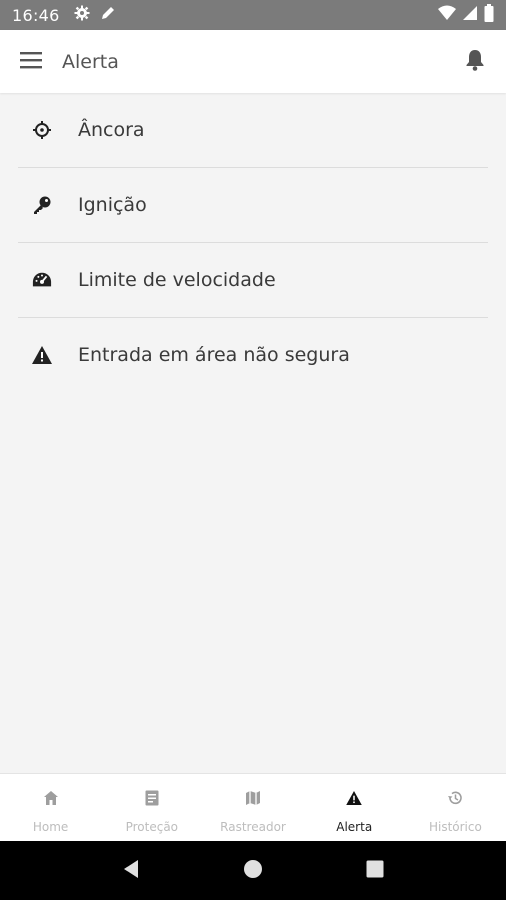 This screenshot has height=900, width=506. I want to click on wifi-icon, so click(447, 15).